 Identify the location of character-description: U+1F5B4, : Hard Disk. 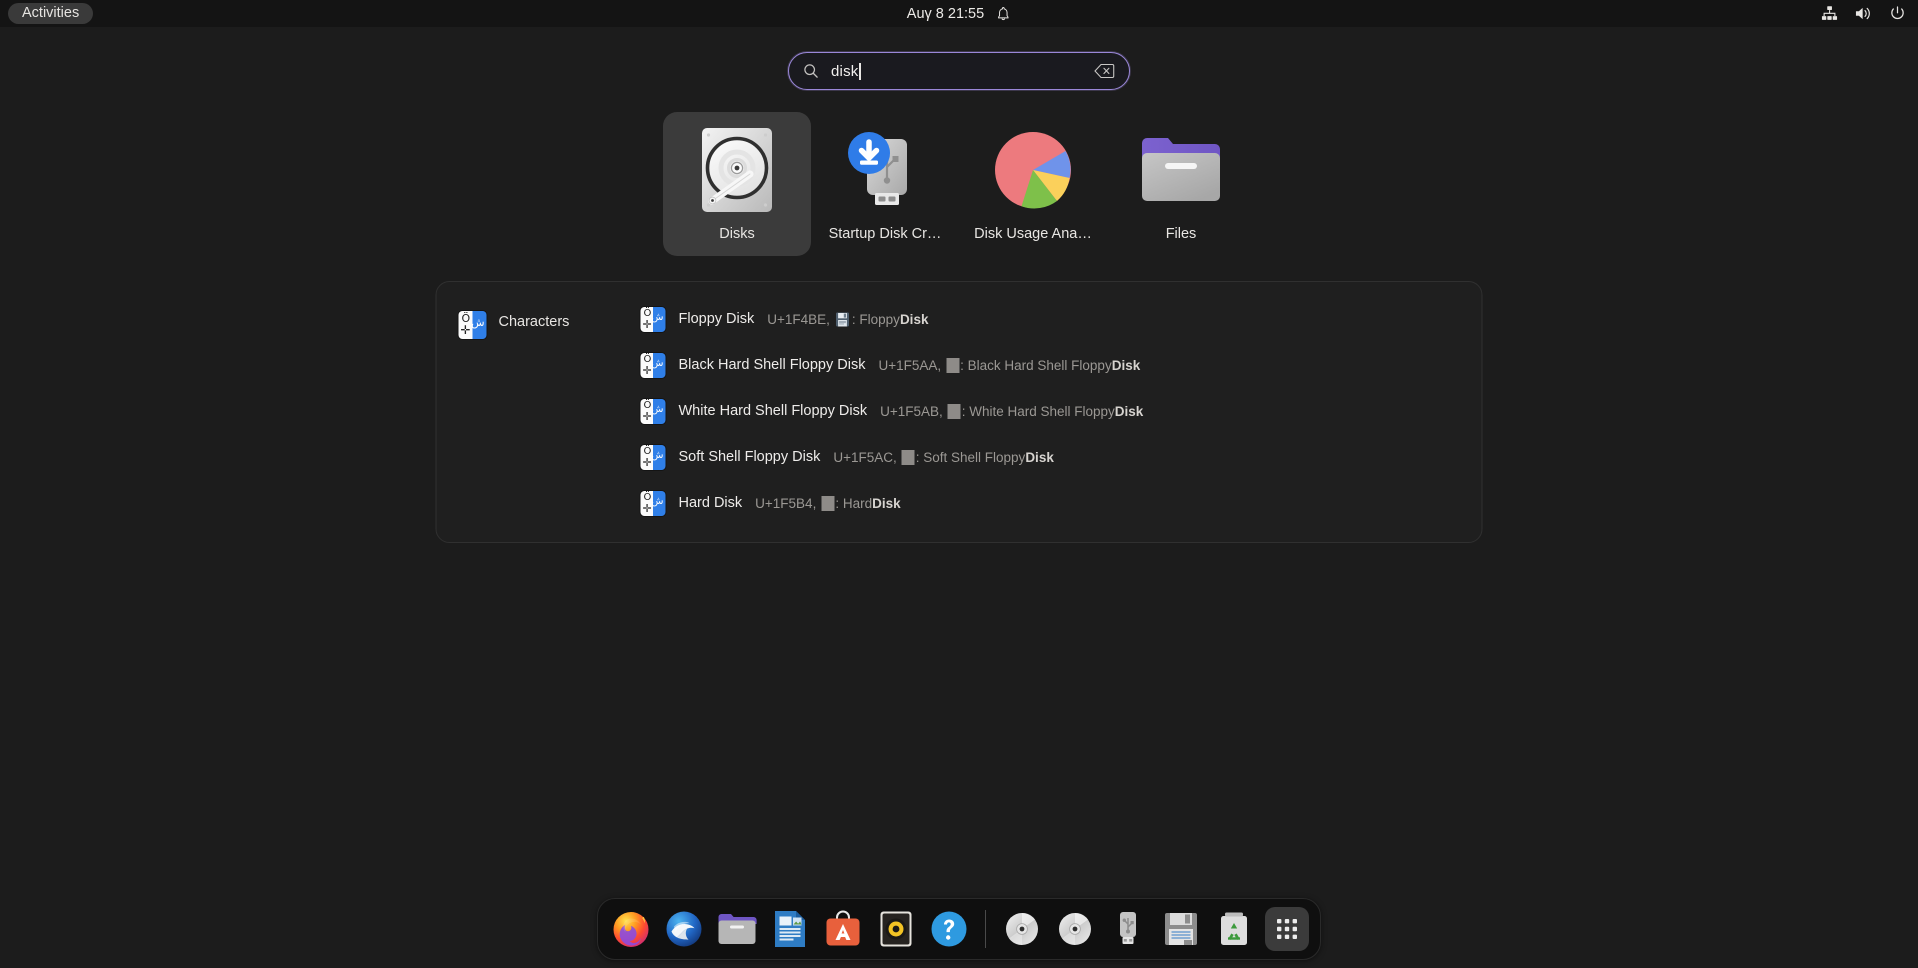
(828, 503).